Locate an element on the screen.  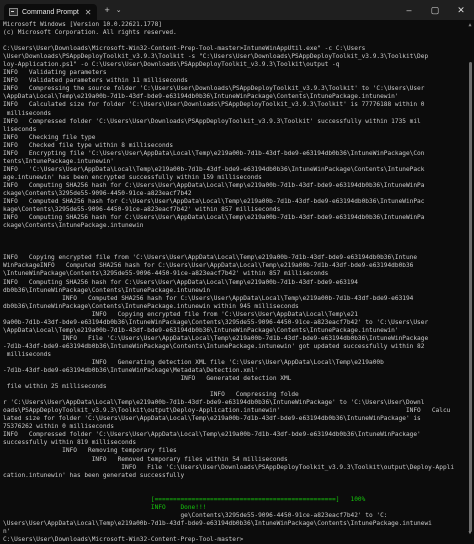
console-line: liseconds is located at coordinates (20, 129).